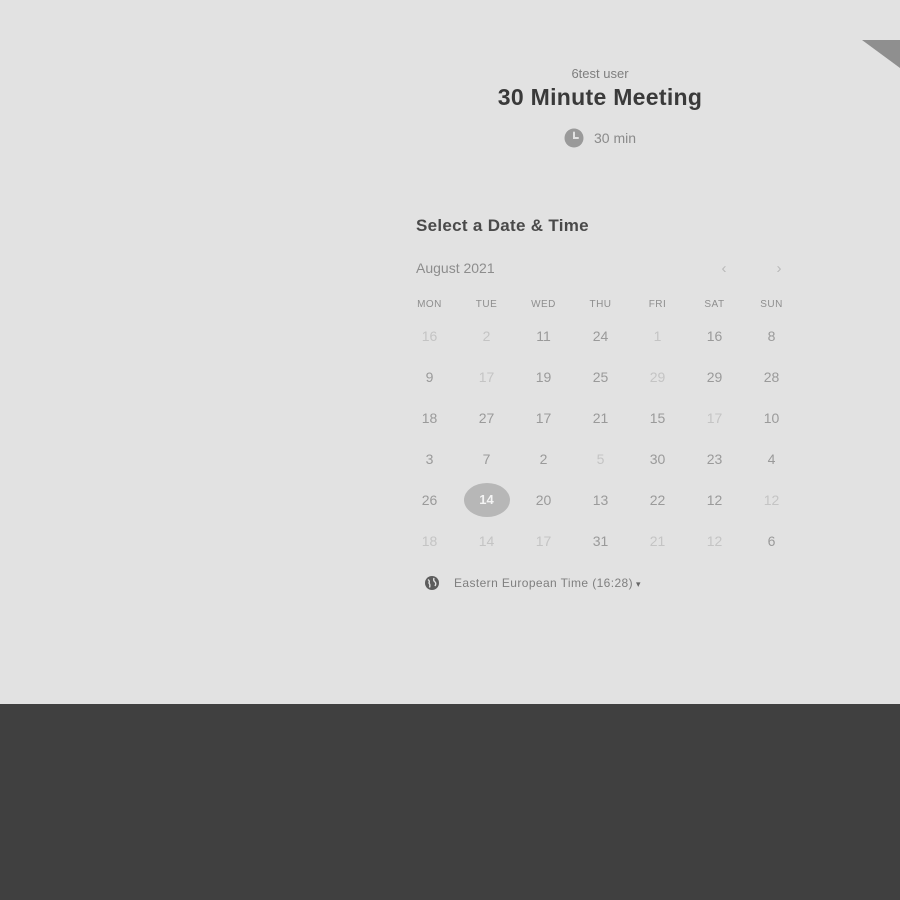 The width and height of the screenshot is (900, 900). I want to click on calendar-day: 3, so click(429, 458).